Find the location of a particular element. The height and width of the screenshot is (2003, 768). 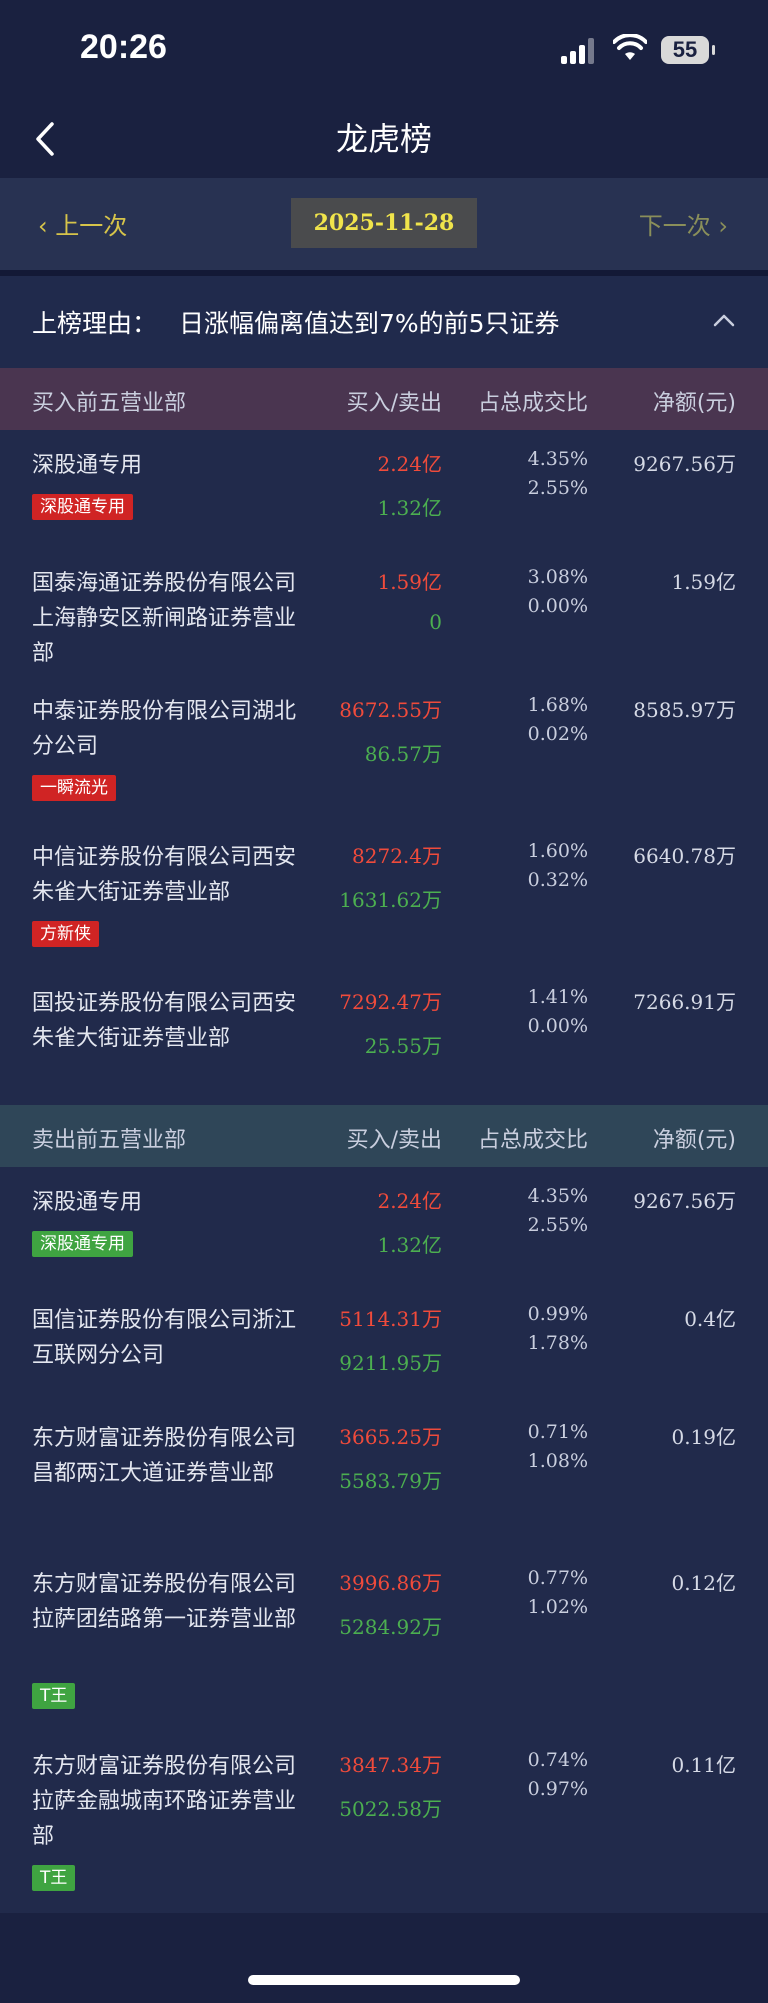

department-name: 中信证券股份有限公司西安朱雀大街证券营业部 is located at coordinates (164, 875).